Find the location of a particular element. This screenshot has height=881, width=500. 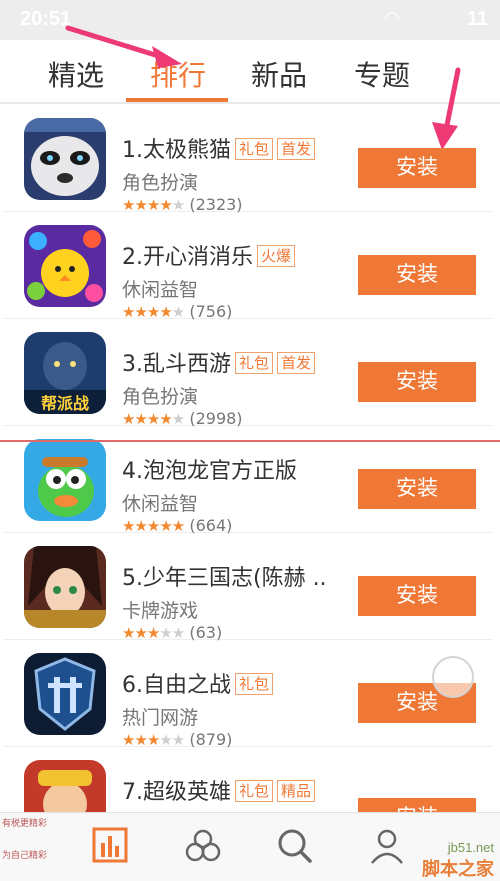

hot-badge: 火爆 is located at coordinates (276, 256).